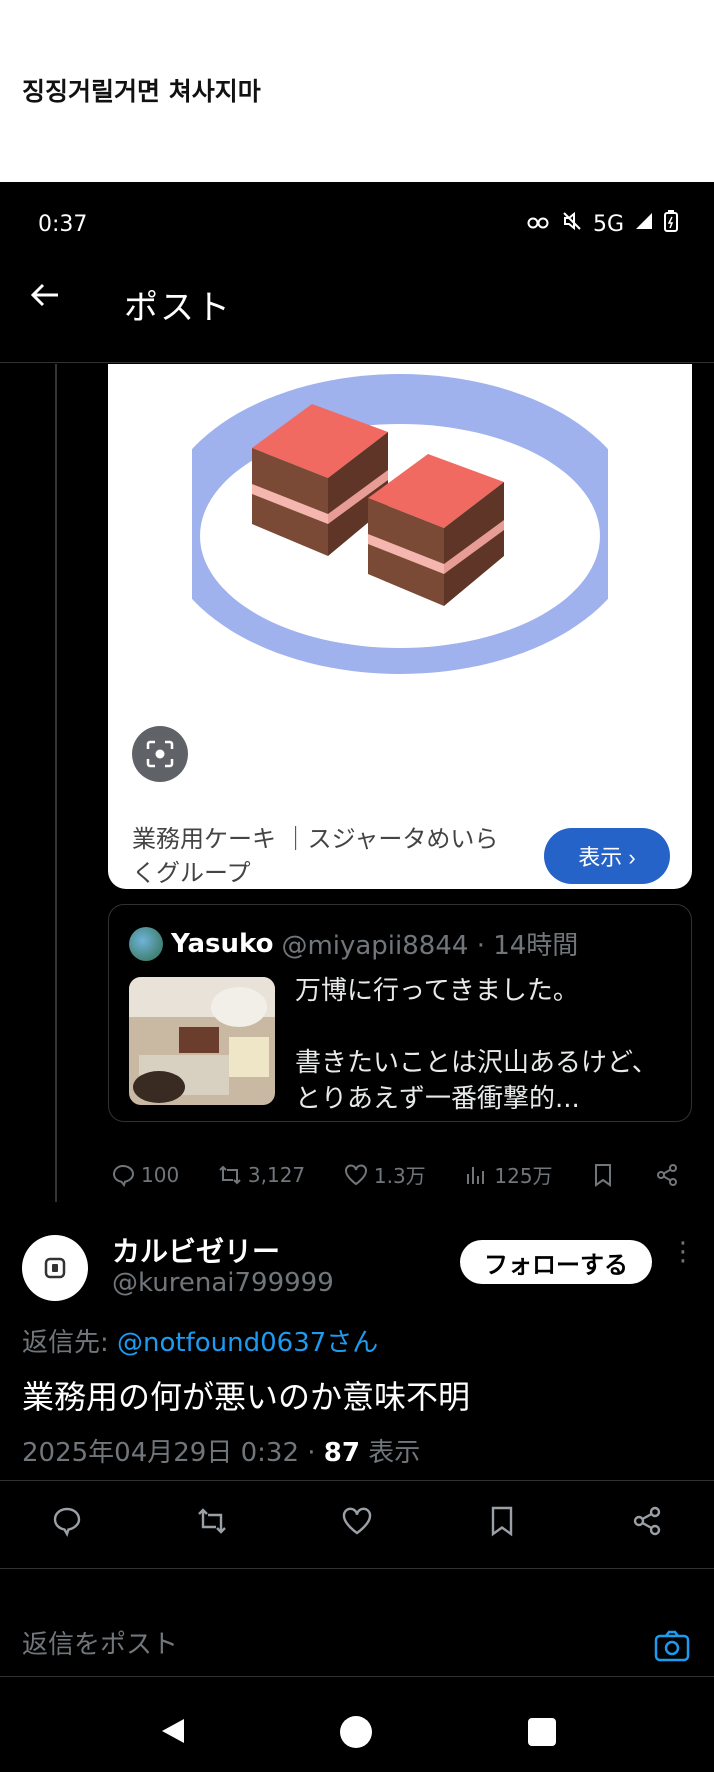  I want to click on like-action: 1.3万, so click(384, 1174).